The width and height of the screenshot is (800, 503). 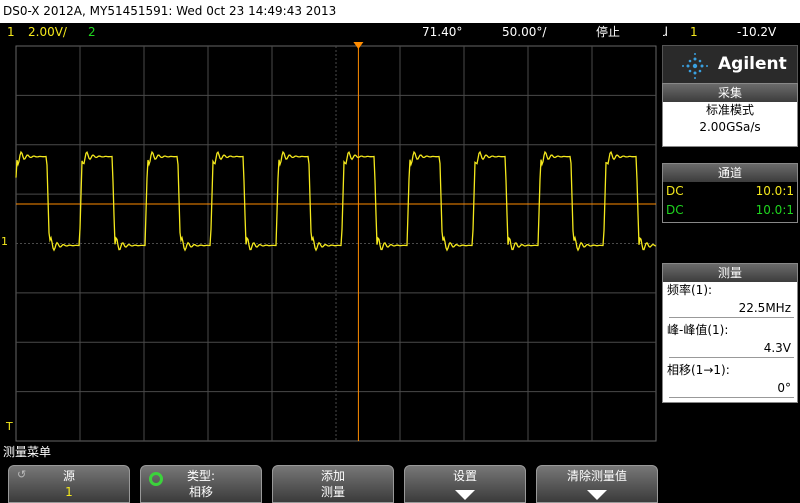 What do you see at coordinates (730, 173) in the screenshot?
I see `channel-header: 通道` at bounding box center [730, 173].